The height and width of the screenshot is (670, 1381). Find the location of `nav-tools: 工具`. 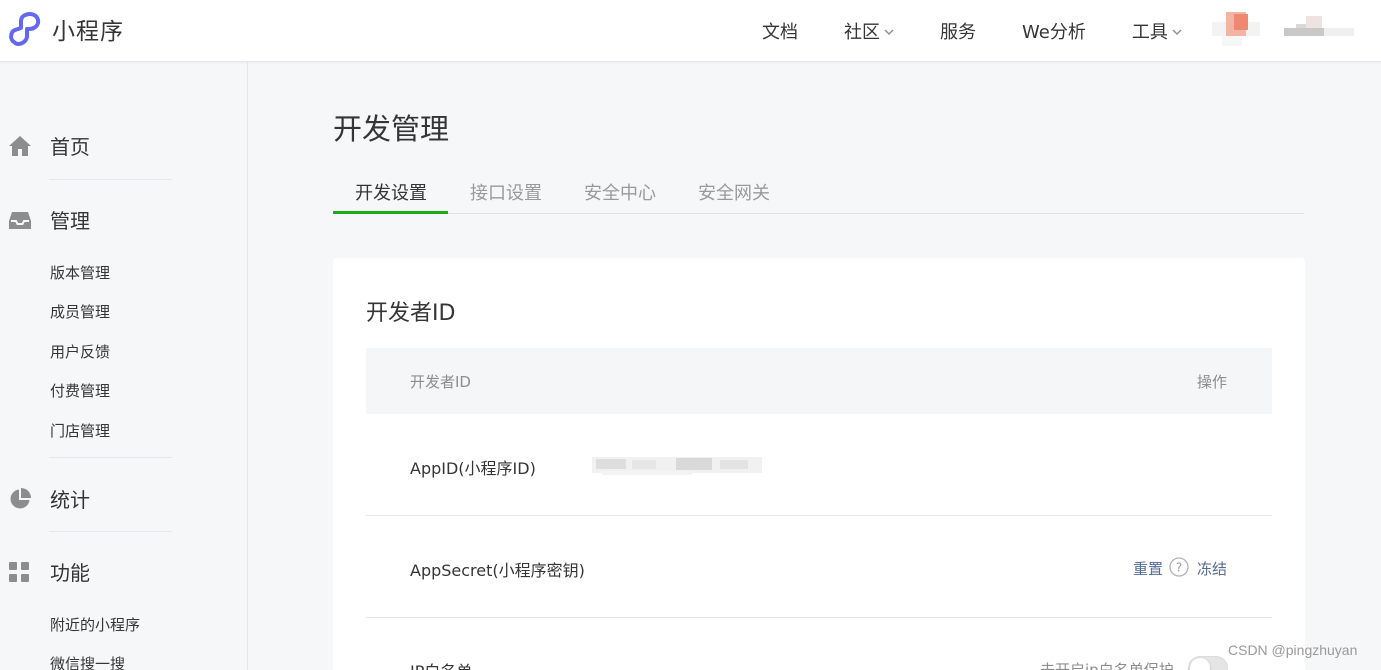

nav-tools: 工具 is located at coordinates (1157, 31).